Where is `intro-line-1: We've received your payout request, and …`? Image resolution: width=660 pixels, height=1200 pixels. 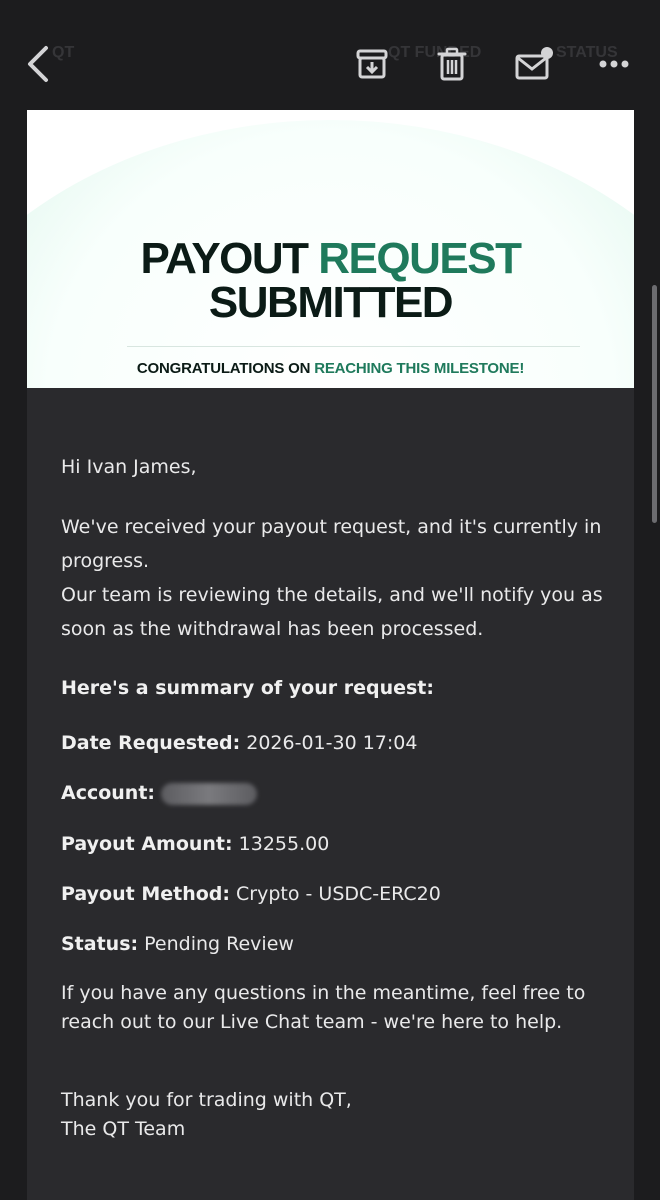 intro-line-1: We've received your payout request, and … is located at coordinates (331, 544).